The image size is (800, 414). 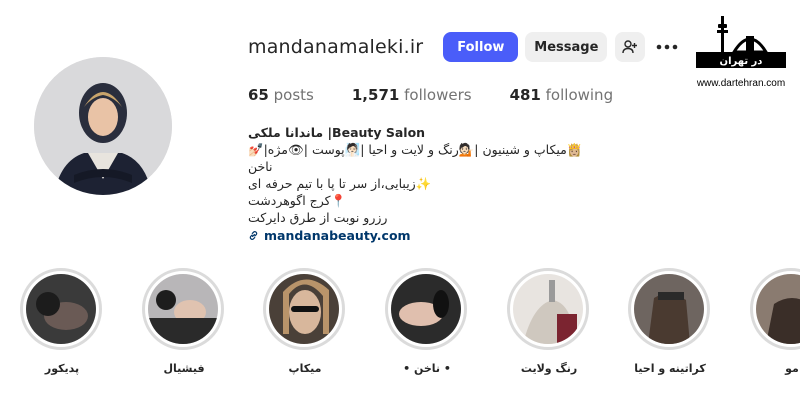 I want to click on highlight-label: کراتینه و احیا, so click(x=670, y=368).